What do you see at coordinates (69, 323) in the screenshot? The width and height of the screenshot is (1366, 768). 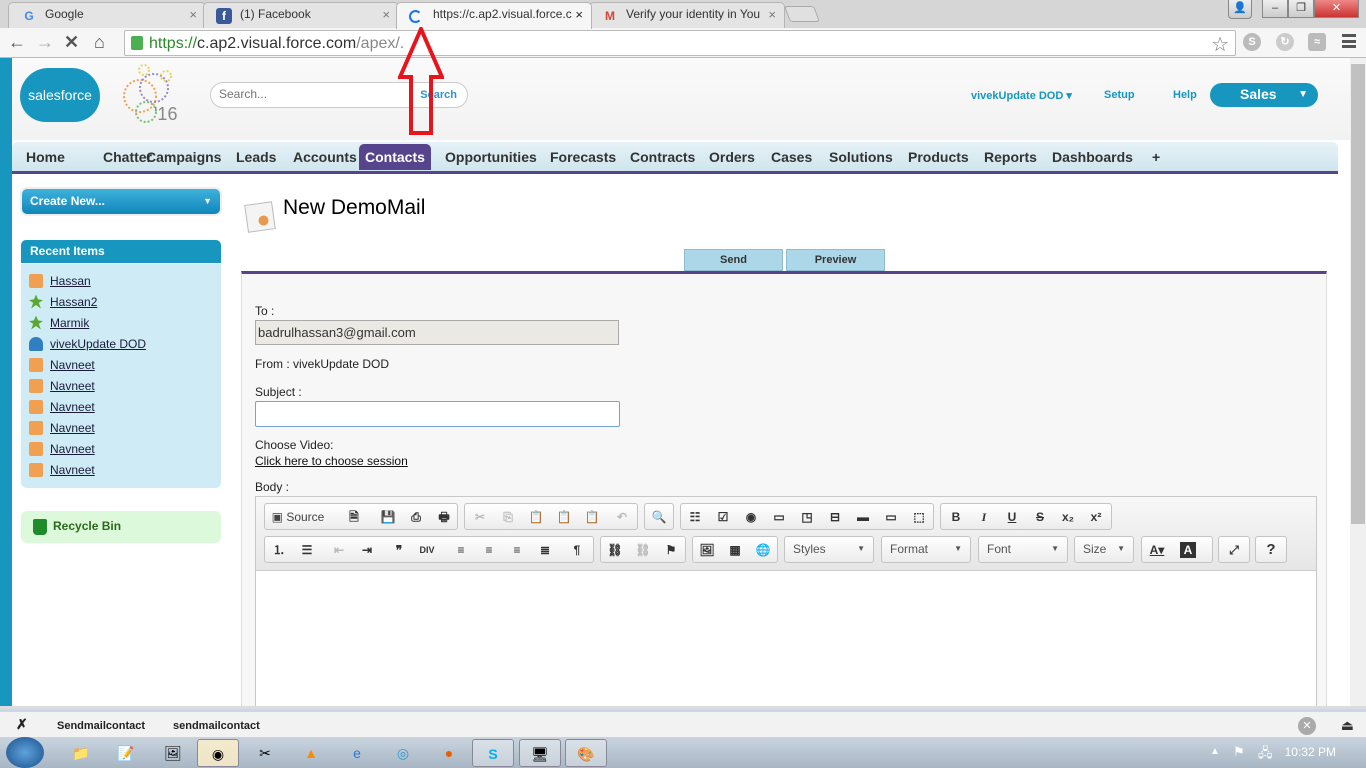 I see `recent-item-link: Marmik` at bounding box center [69, 323].